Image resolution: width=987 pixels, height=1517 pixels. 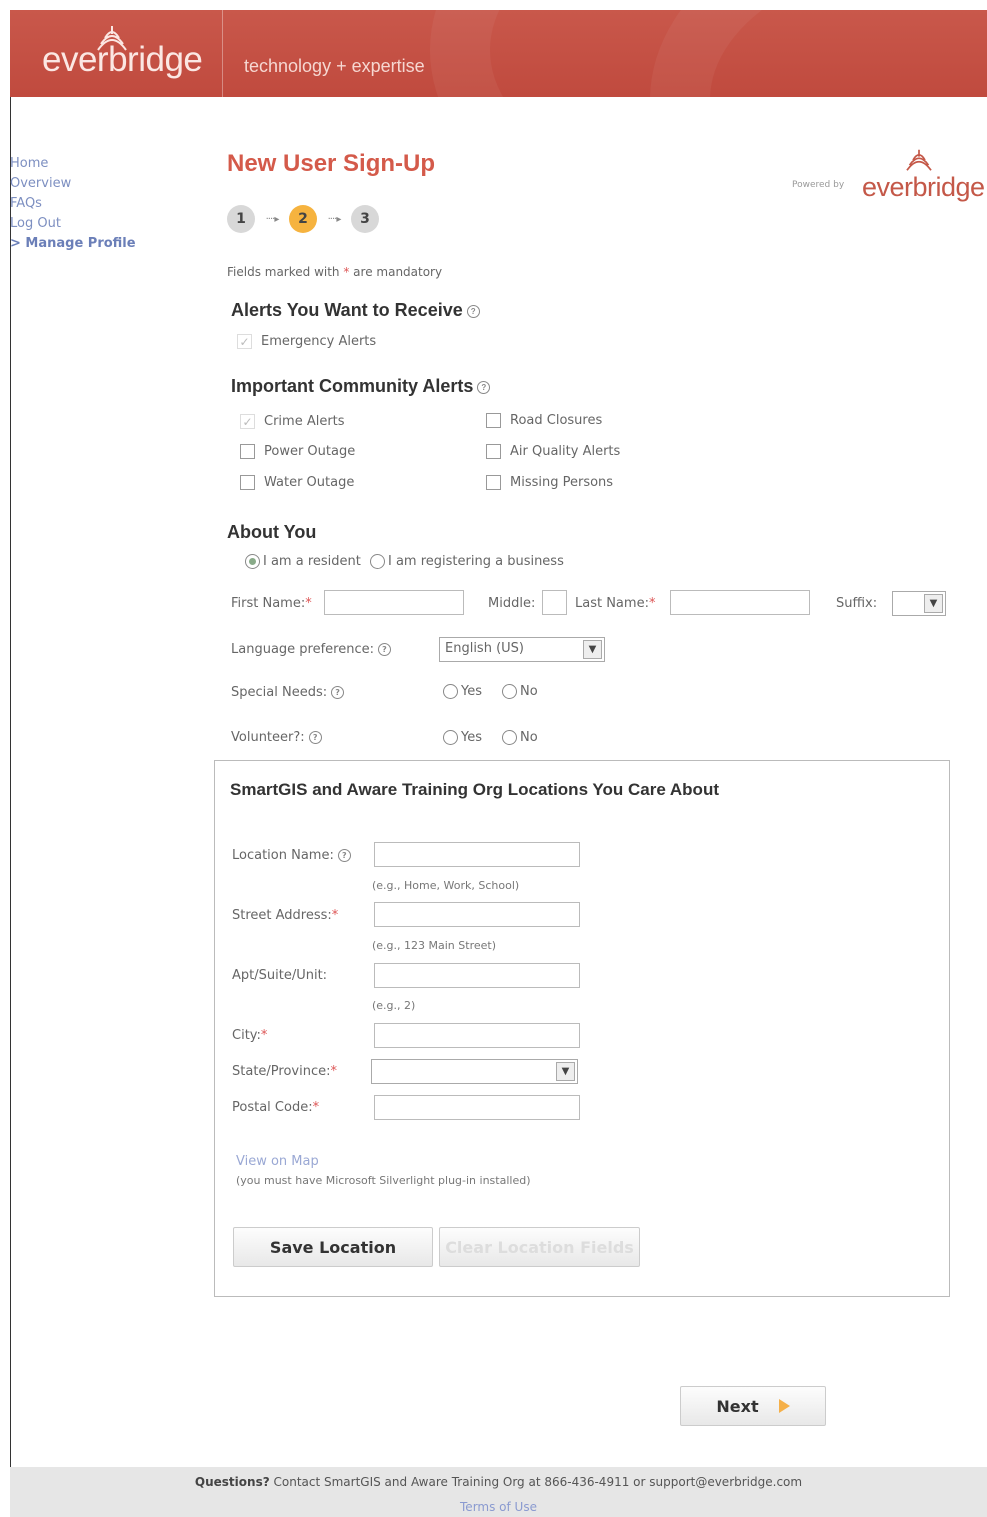 I want to click on nav-log-out: Log Out, so click(x=73, y=224).